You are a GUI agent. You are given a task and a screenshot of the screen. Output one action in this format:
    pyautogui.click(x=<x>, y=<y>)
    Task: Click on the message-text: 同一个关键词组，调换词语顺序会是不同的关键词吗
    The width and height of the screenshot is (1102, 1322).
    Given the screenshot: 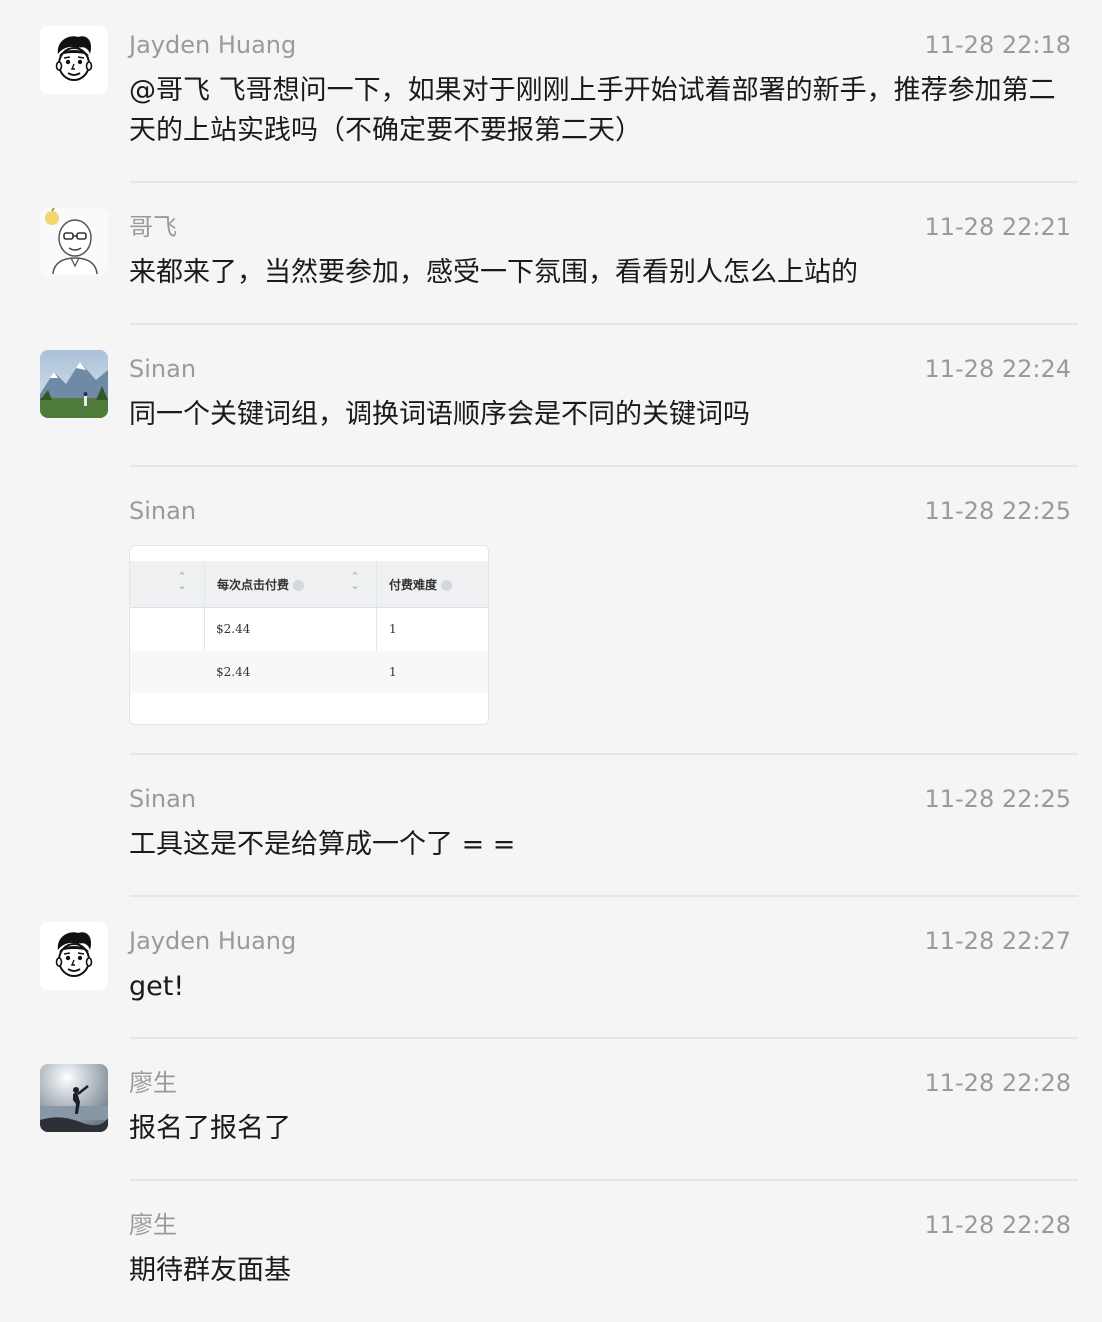 What is the action you would take?
    pyautogui.click(x=439, y=414)
    